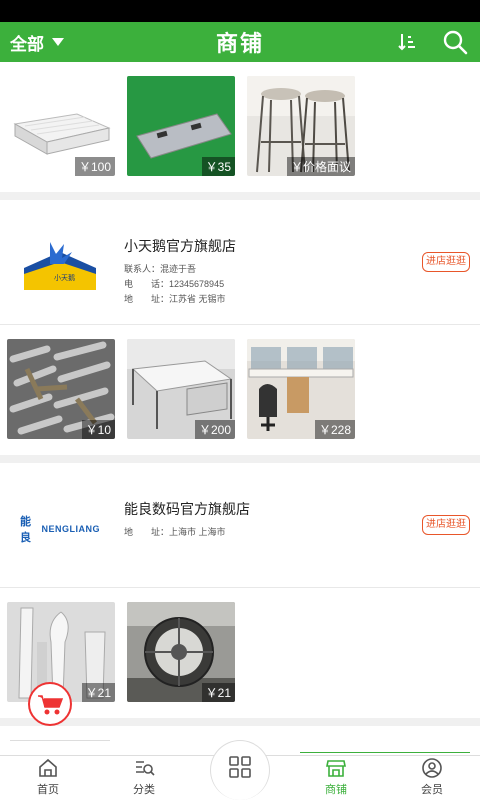 This screenshot has width=480, height=800. Describe the element at coordinates (61, 389) in the screenshot. I see `product-thumb-metal-tools: ￥10` at that location.